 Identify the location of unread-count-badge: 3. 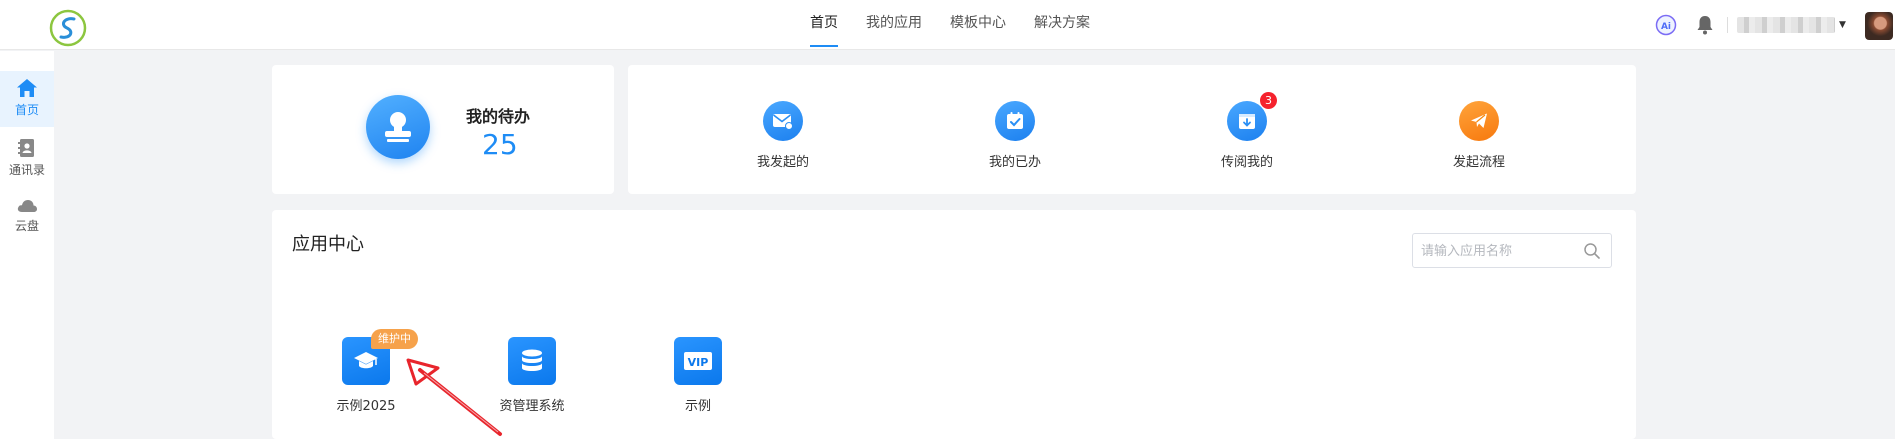
(1268, 100).